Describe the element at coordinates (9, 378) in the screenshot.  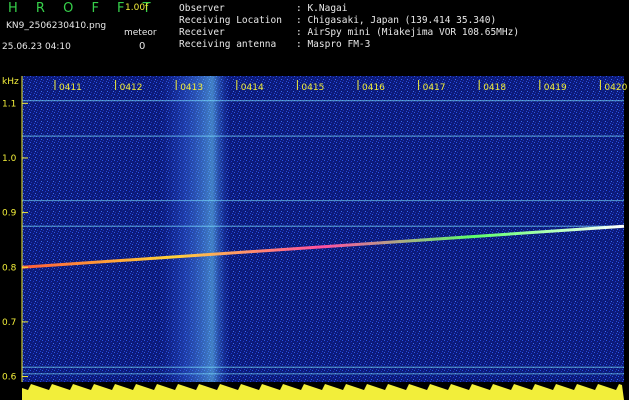
I see `y-tick-label: 0.6` at that location.